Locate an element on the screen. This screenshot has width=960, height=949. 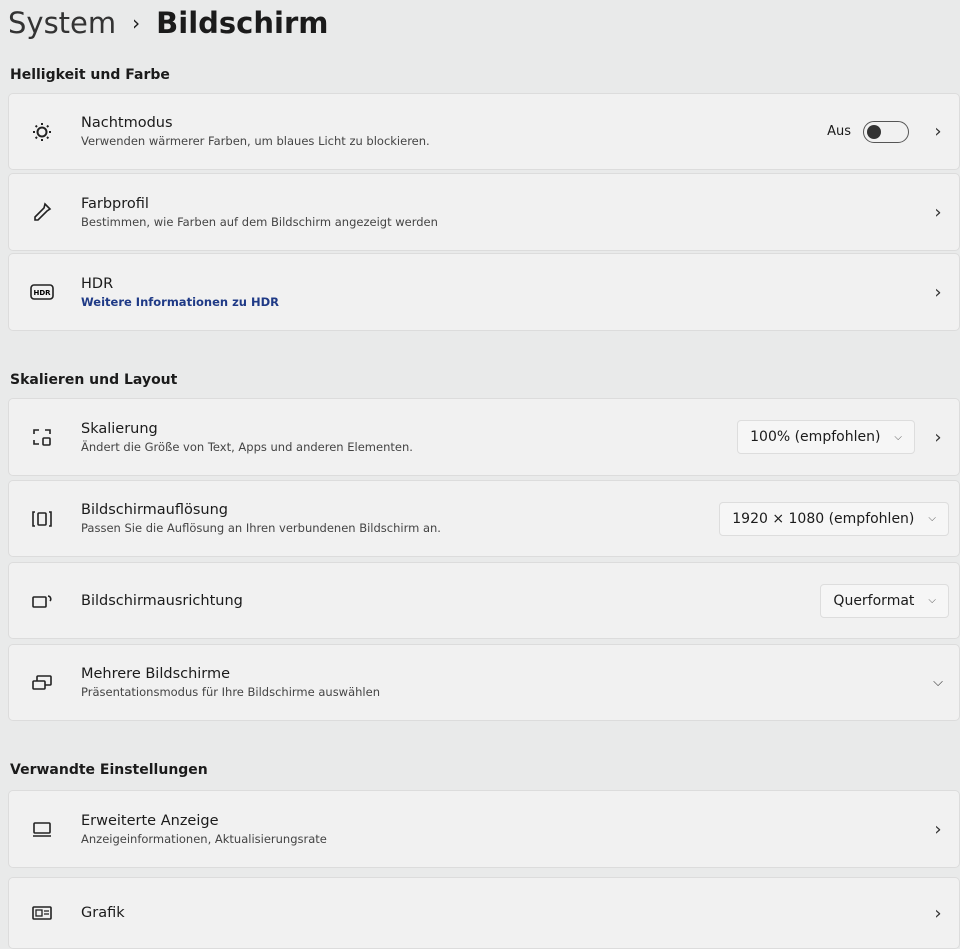
graphics-icon is located at coordinates (42, 913).